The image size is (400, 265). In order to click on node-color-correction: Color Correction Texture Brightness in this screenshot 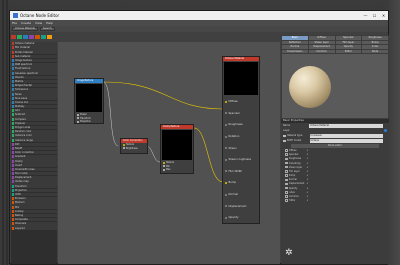, I will do `click(134, 146)`.